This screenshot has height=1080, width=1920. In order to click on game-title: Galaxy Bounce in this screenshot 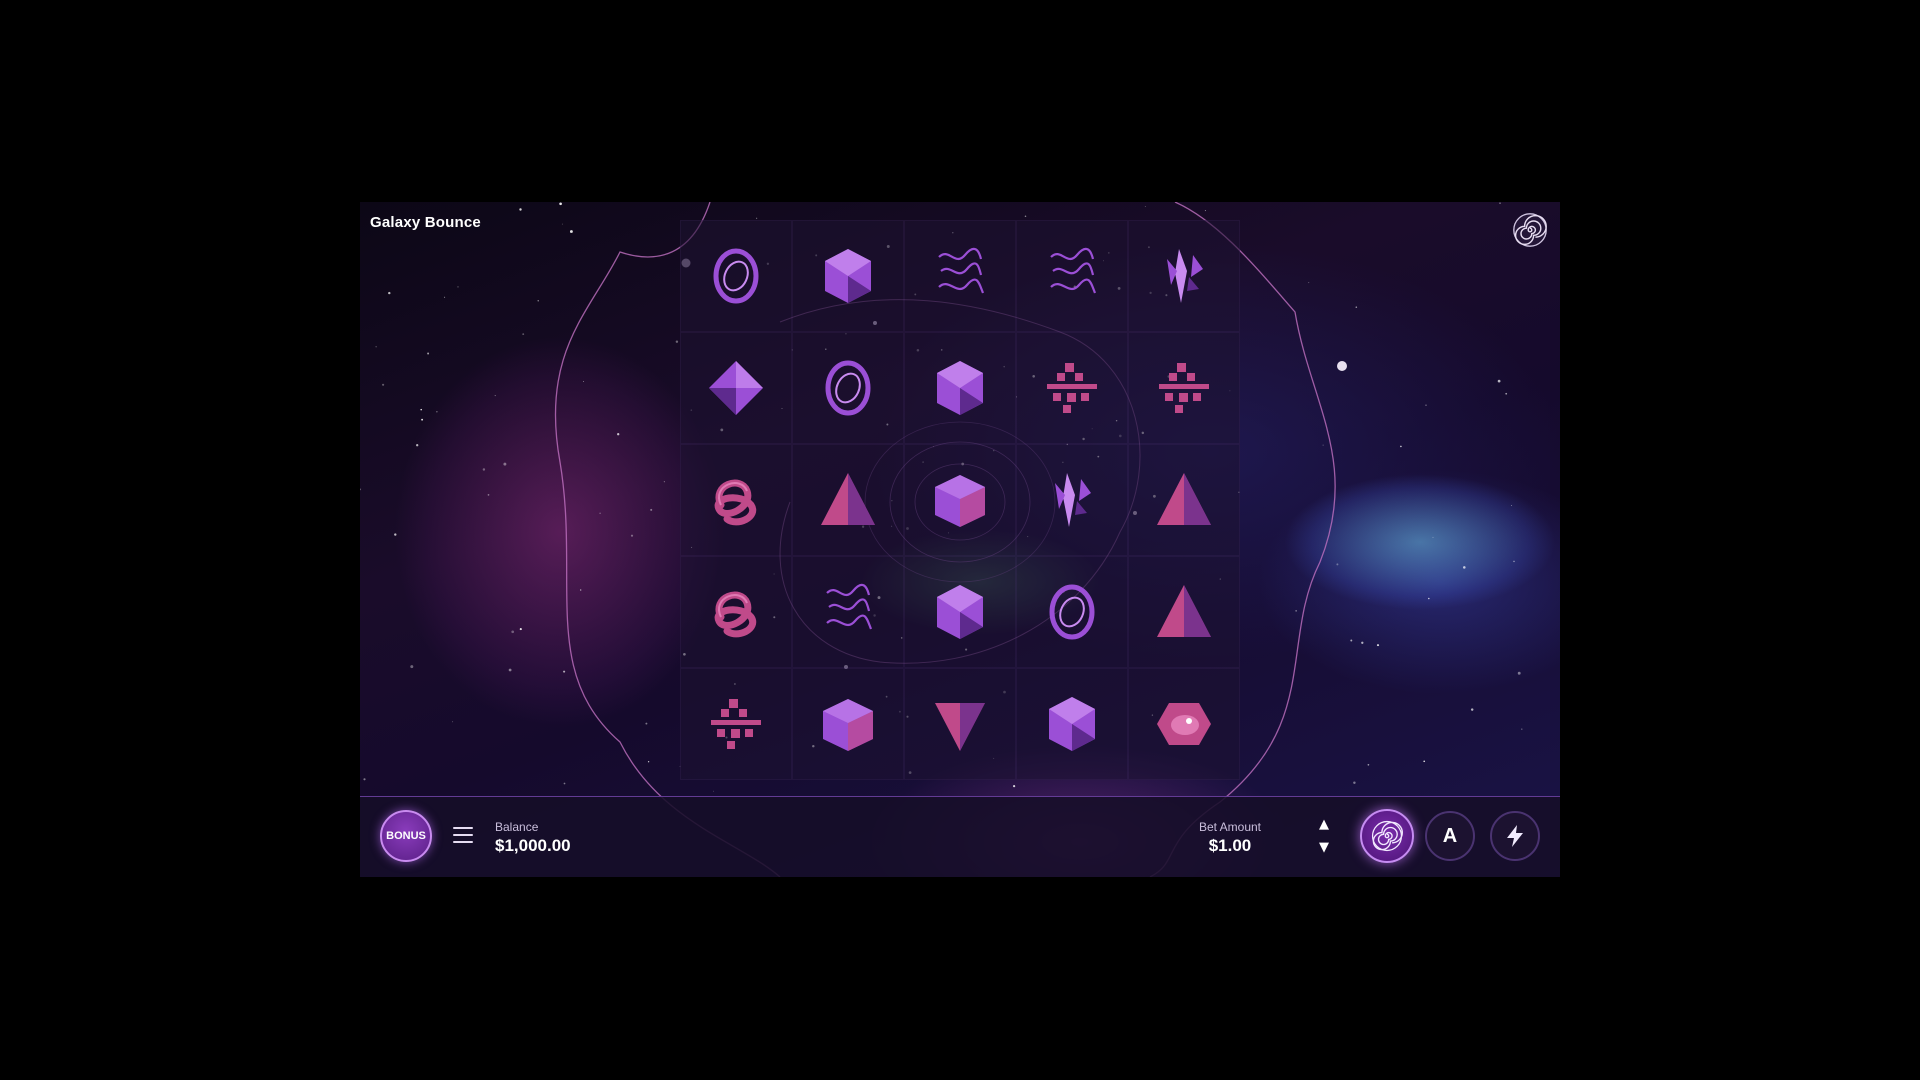, I will do `click(425, 222)`.